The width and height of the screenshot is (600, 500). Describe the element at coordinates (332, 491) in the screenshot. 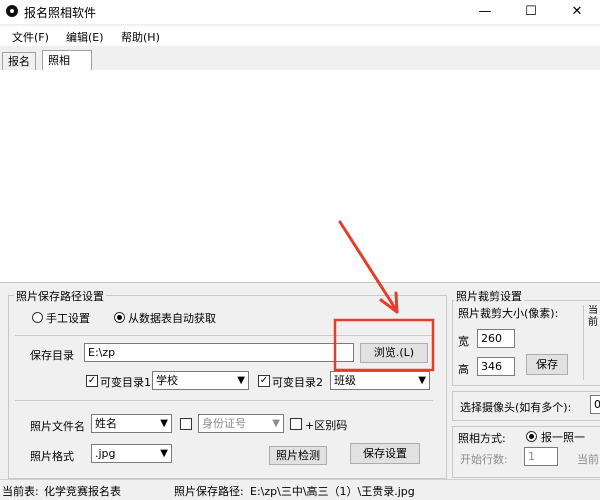

I see `photo-path-value: E:\zp\三中\高三（1）\王贵录.jpg` at that location.